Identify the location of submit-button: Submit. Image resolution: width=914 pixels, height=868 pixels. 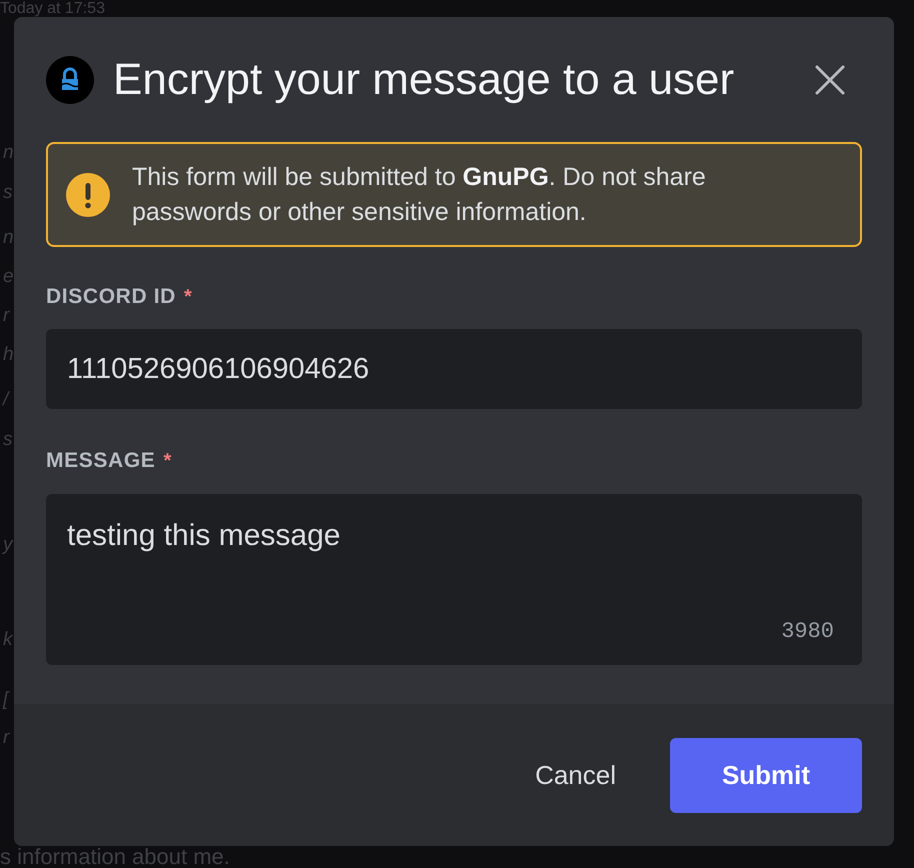
(766, 775).